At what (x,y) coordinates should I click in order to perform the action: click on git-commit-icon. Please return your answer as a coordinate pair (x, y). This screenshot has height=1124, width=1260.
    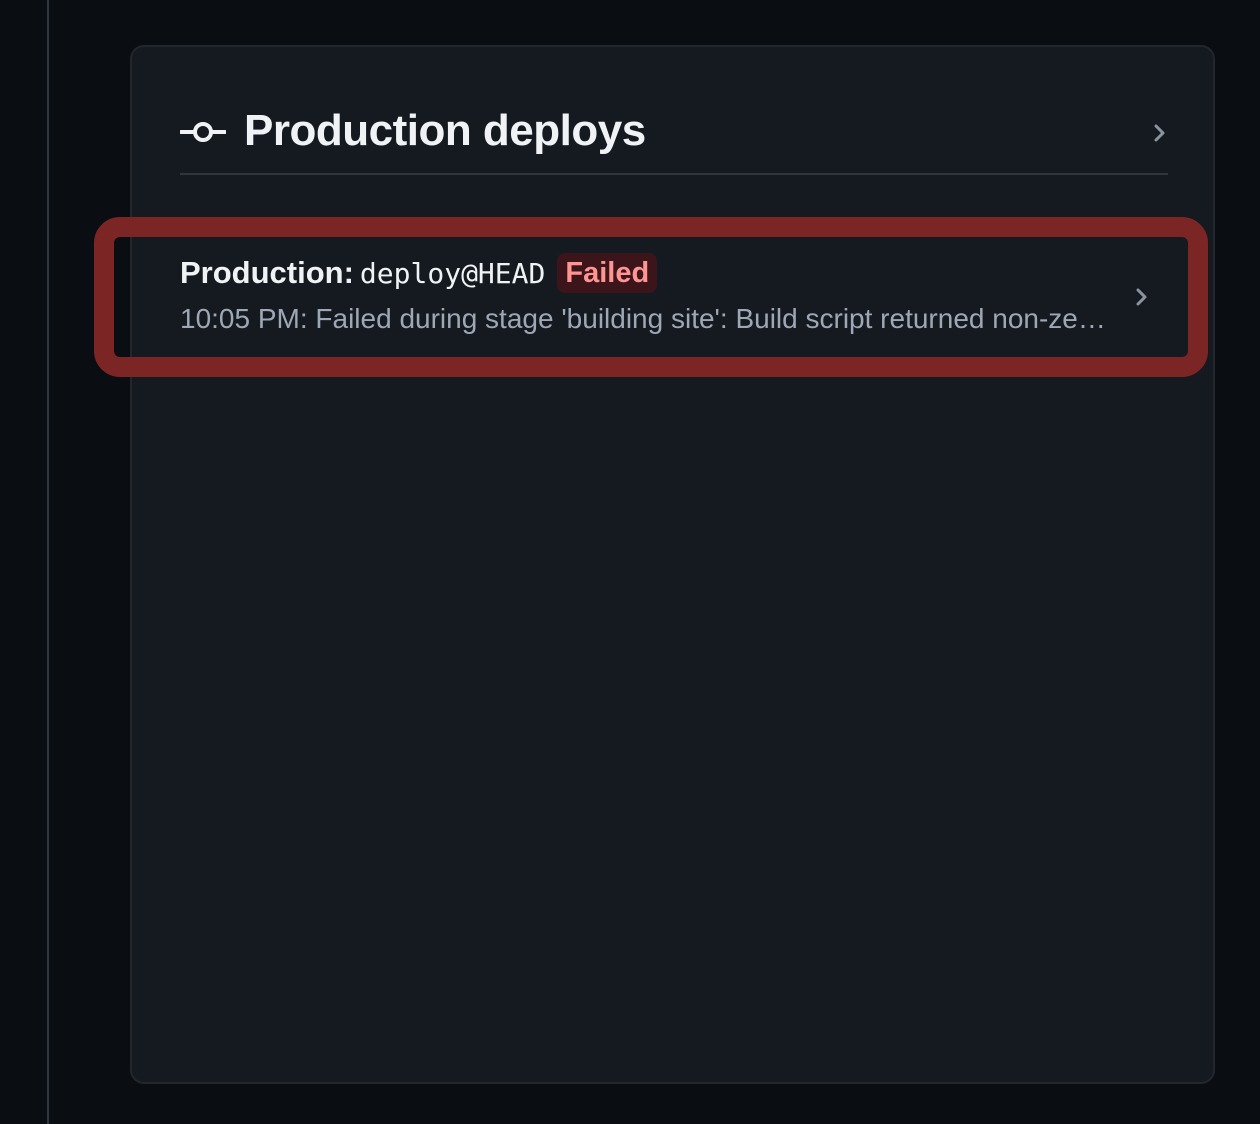
    Looking at the image, I should click on (203, 132).